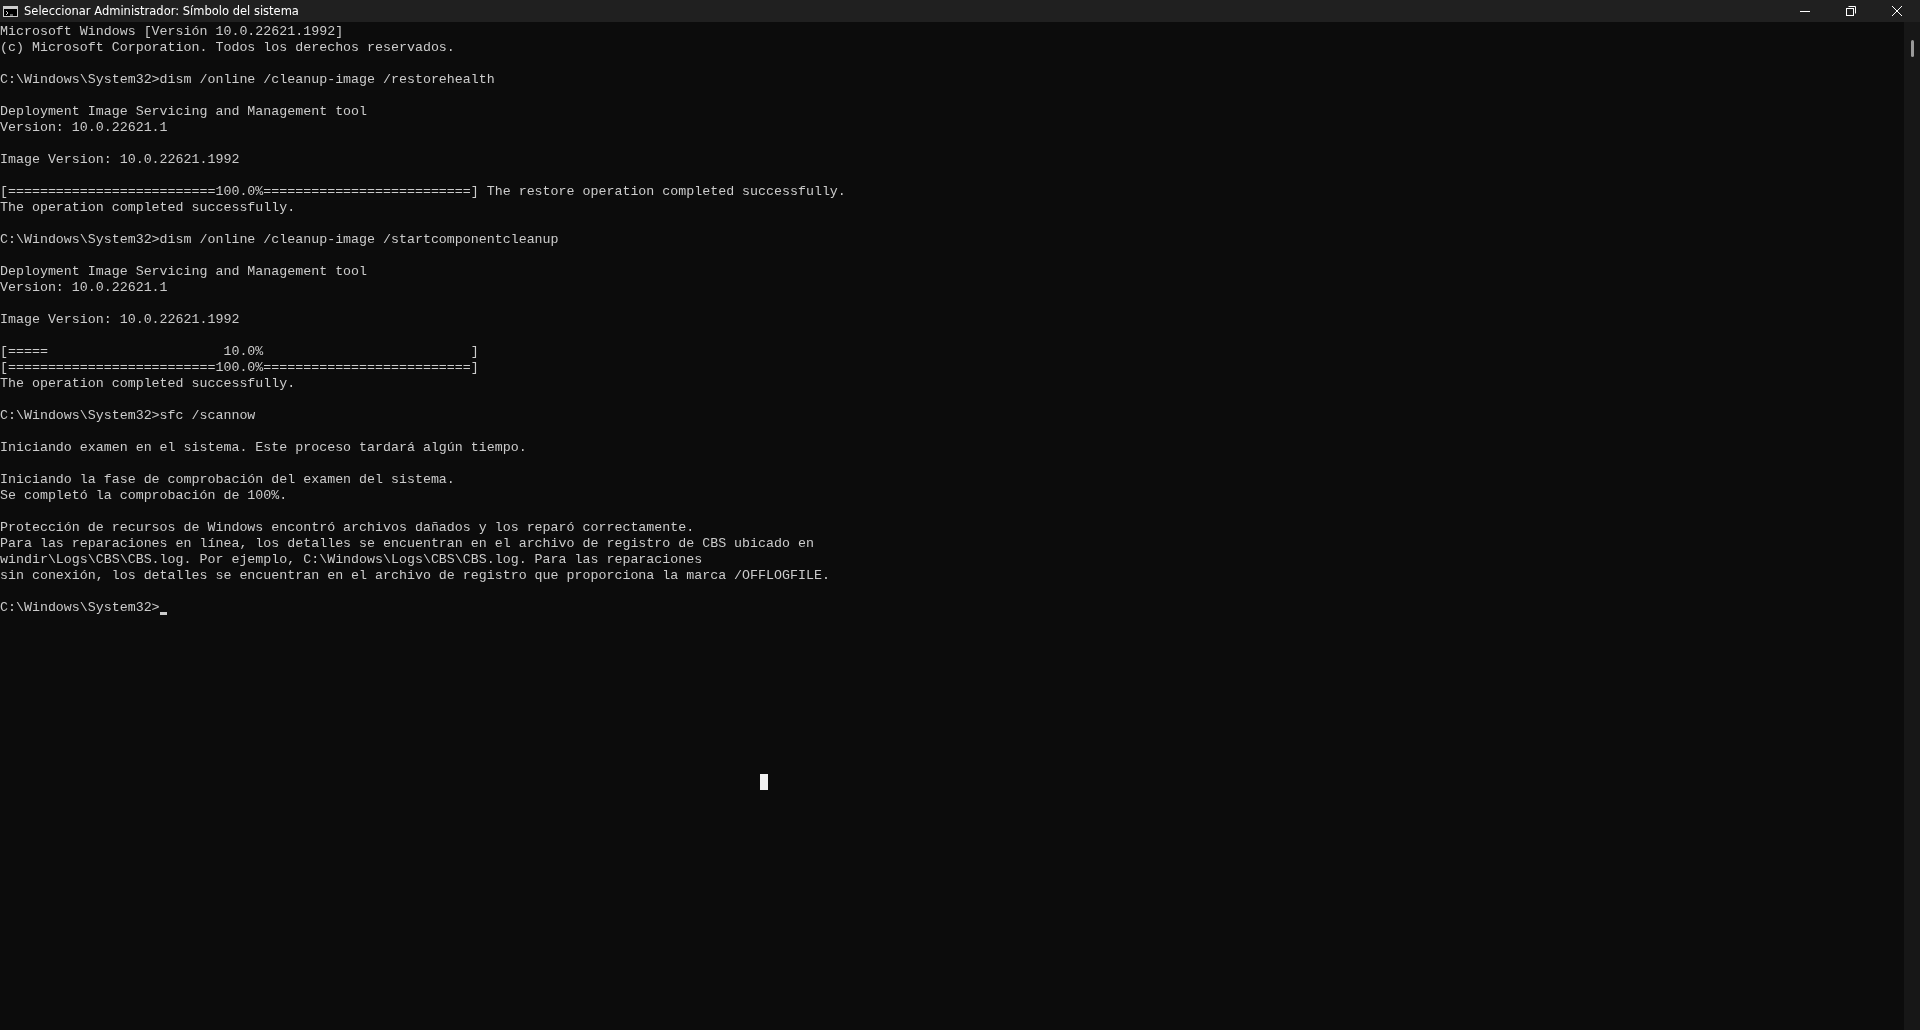 This screenshot has height=1030, width=1920. What do you see at coordinates (1805, 11) in the screenshot?
I see `minimize-icon` at bounding box center [1805, 11].